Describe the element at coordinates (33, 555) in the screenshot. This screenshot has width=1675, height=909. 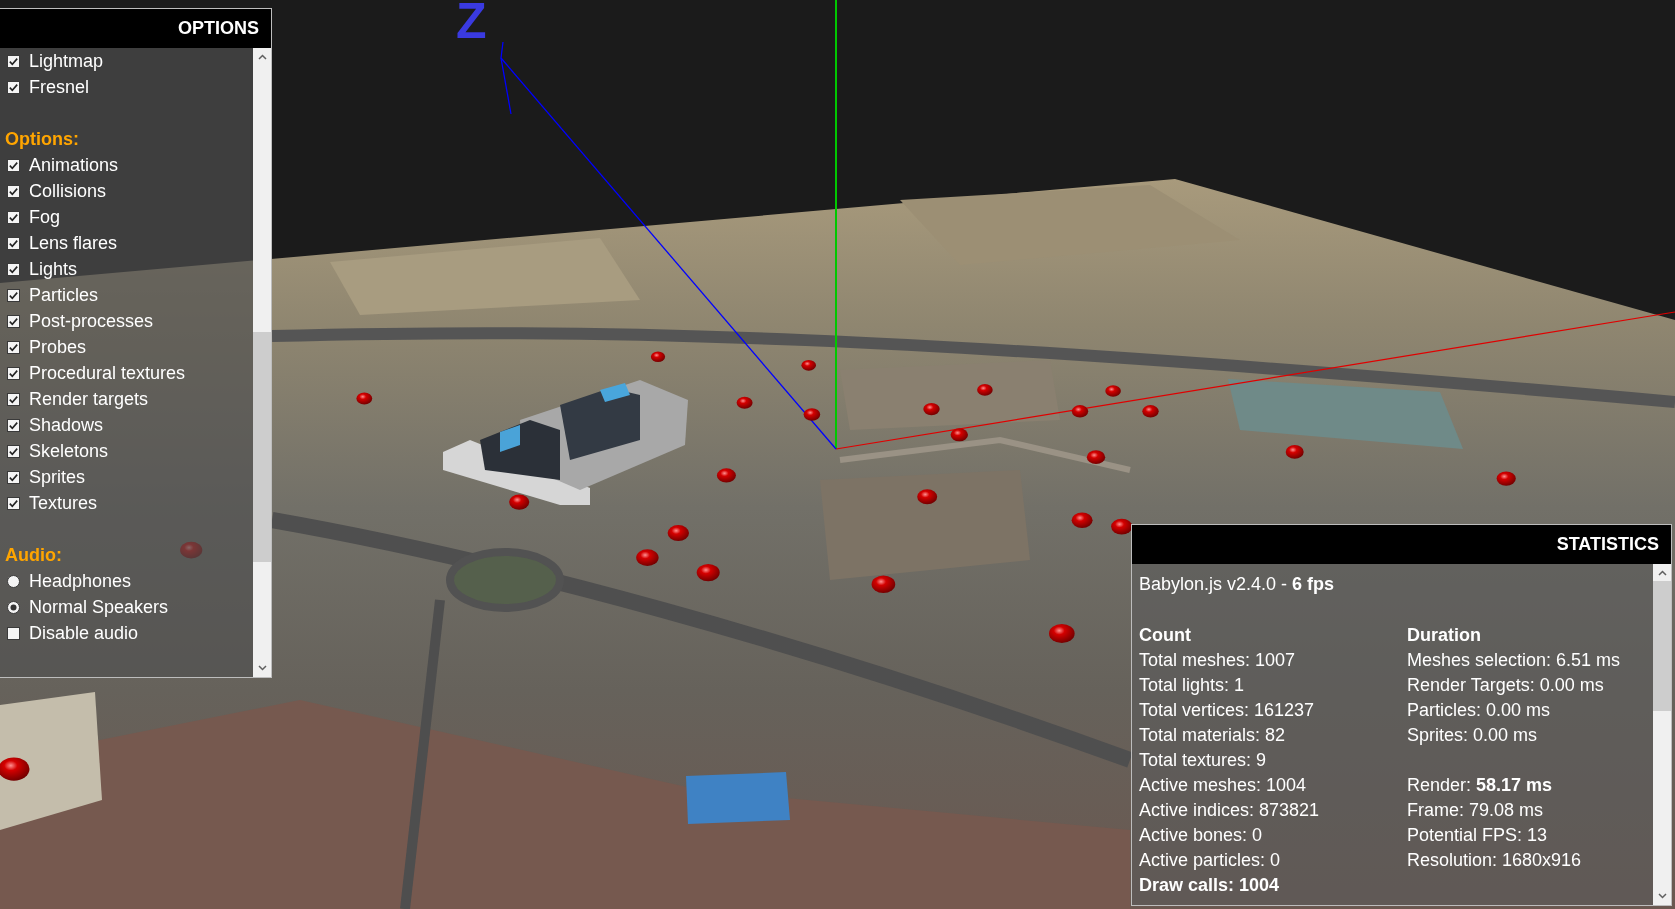
I see `section-heading: Audio:` at that location.